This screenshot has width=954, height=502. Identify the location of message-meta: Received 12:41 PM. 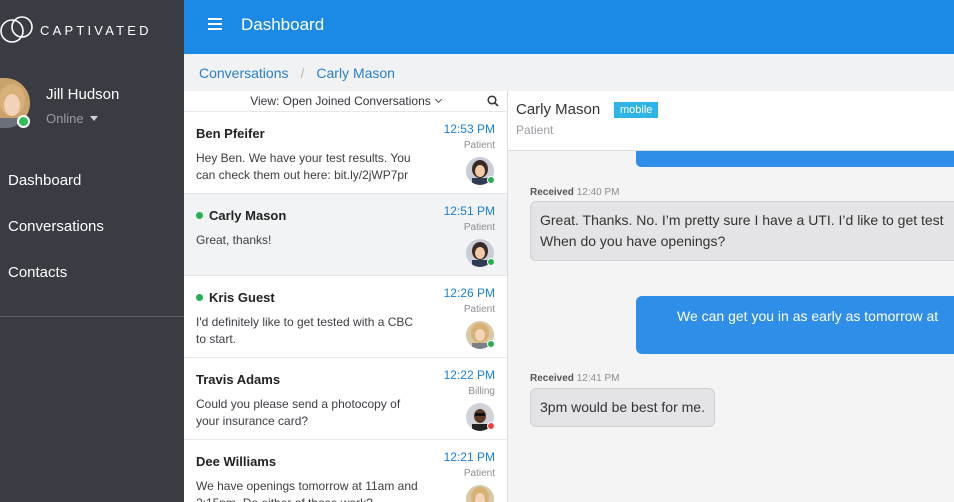
(575, 378).